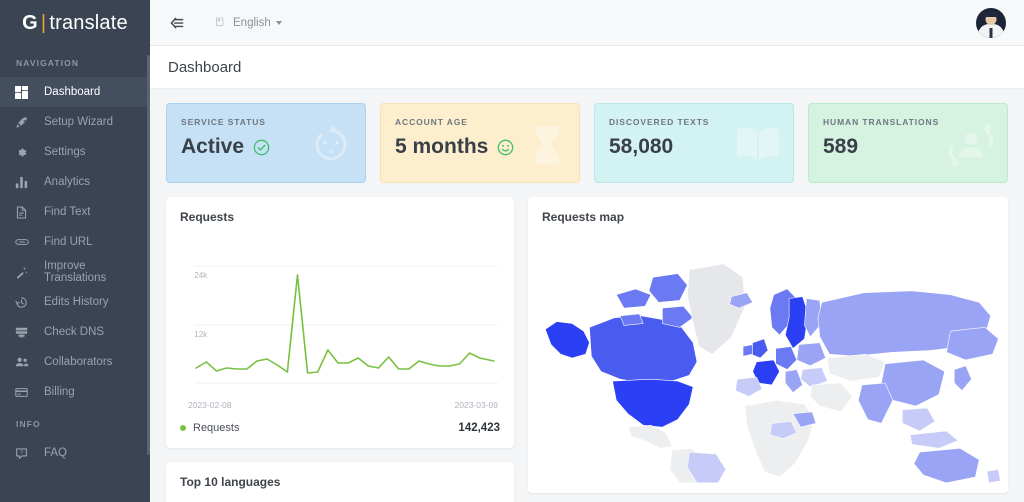  I want to click on sidebar-item-label: Collaborators, so click(78, 362).